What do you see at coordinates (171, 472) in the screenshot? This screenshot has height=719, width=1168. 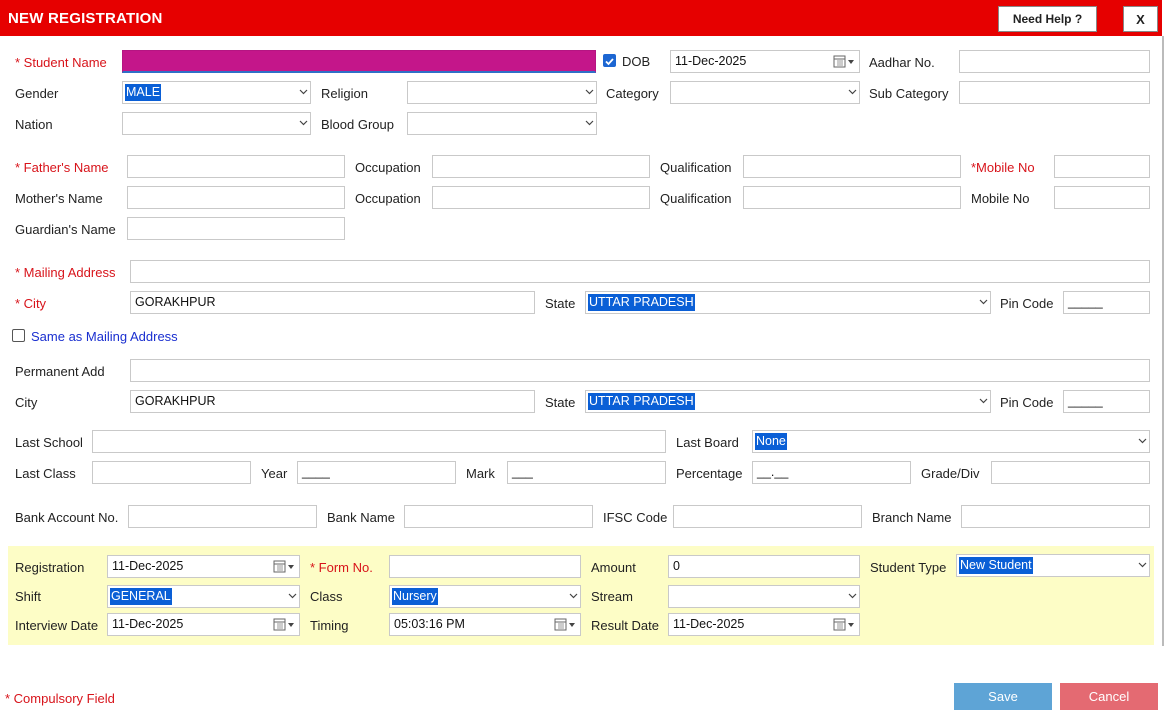 I see `last-class-input` at bounding box center [171, 472].